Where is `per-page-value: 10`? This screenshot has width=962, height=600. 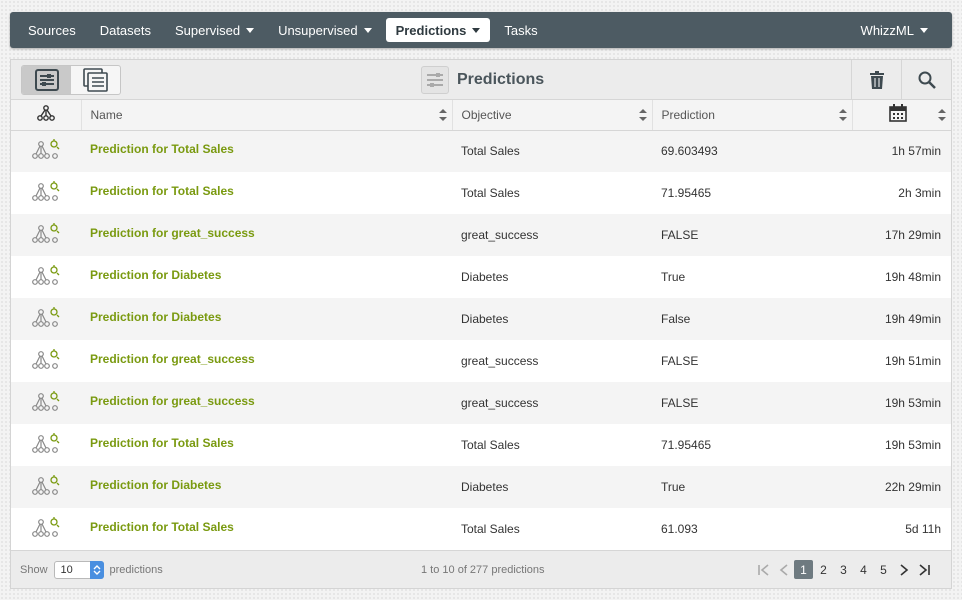
per-page-value: 10 is located at coordinates (66, 569).